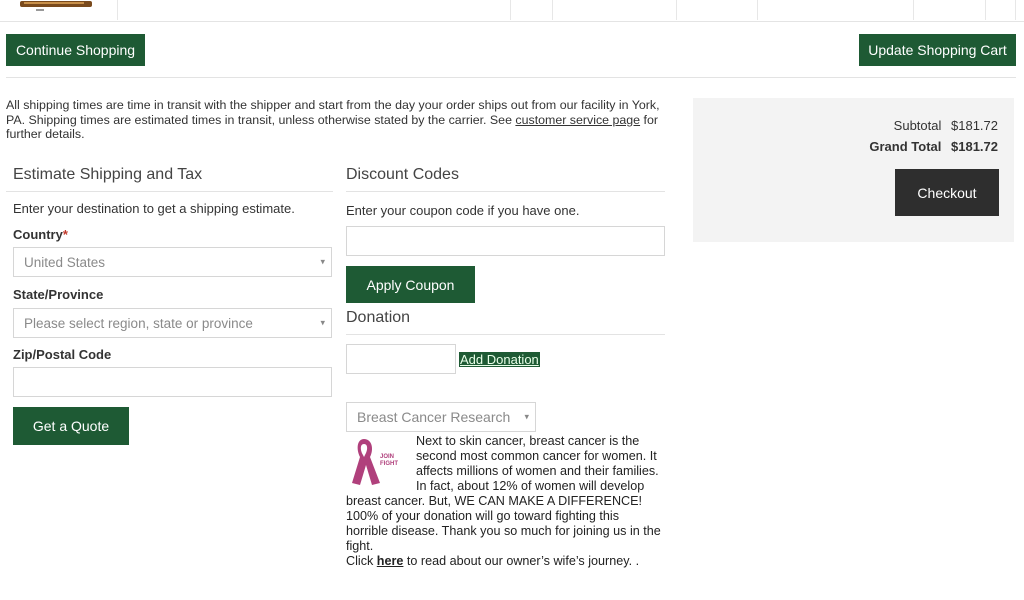 The image size is (1024, 600). What do you see at coordinates (361, 561) in the screenshot?
I see `click-prefix: Click` at bounding box center [361, 561].